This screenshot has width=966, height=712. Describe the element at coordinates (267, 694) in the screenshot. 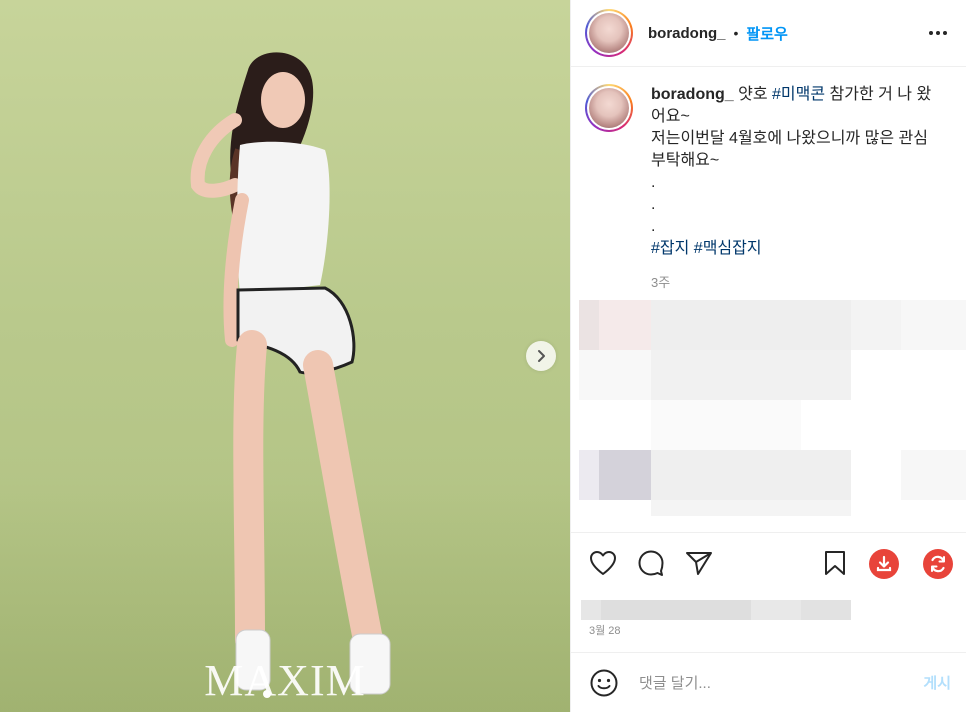

I see `carousel-indicator` at that location.